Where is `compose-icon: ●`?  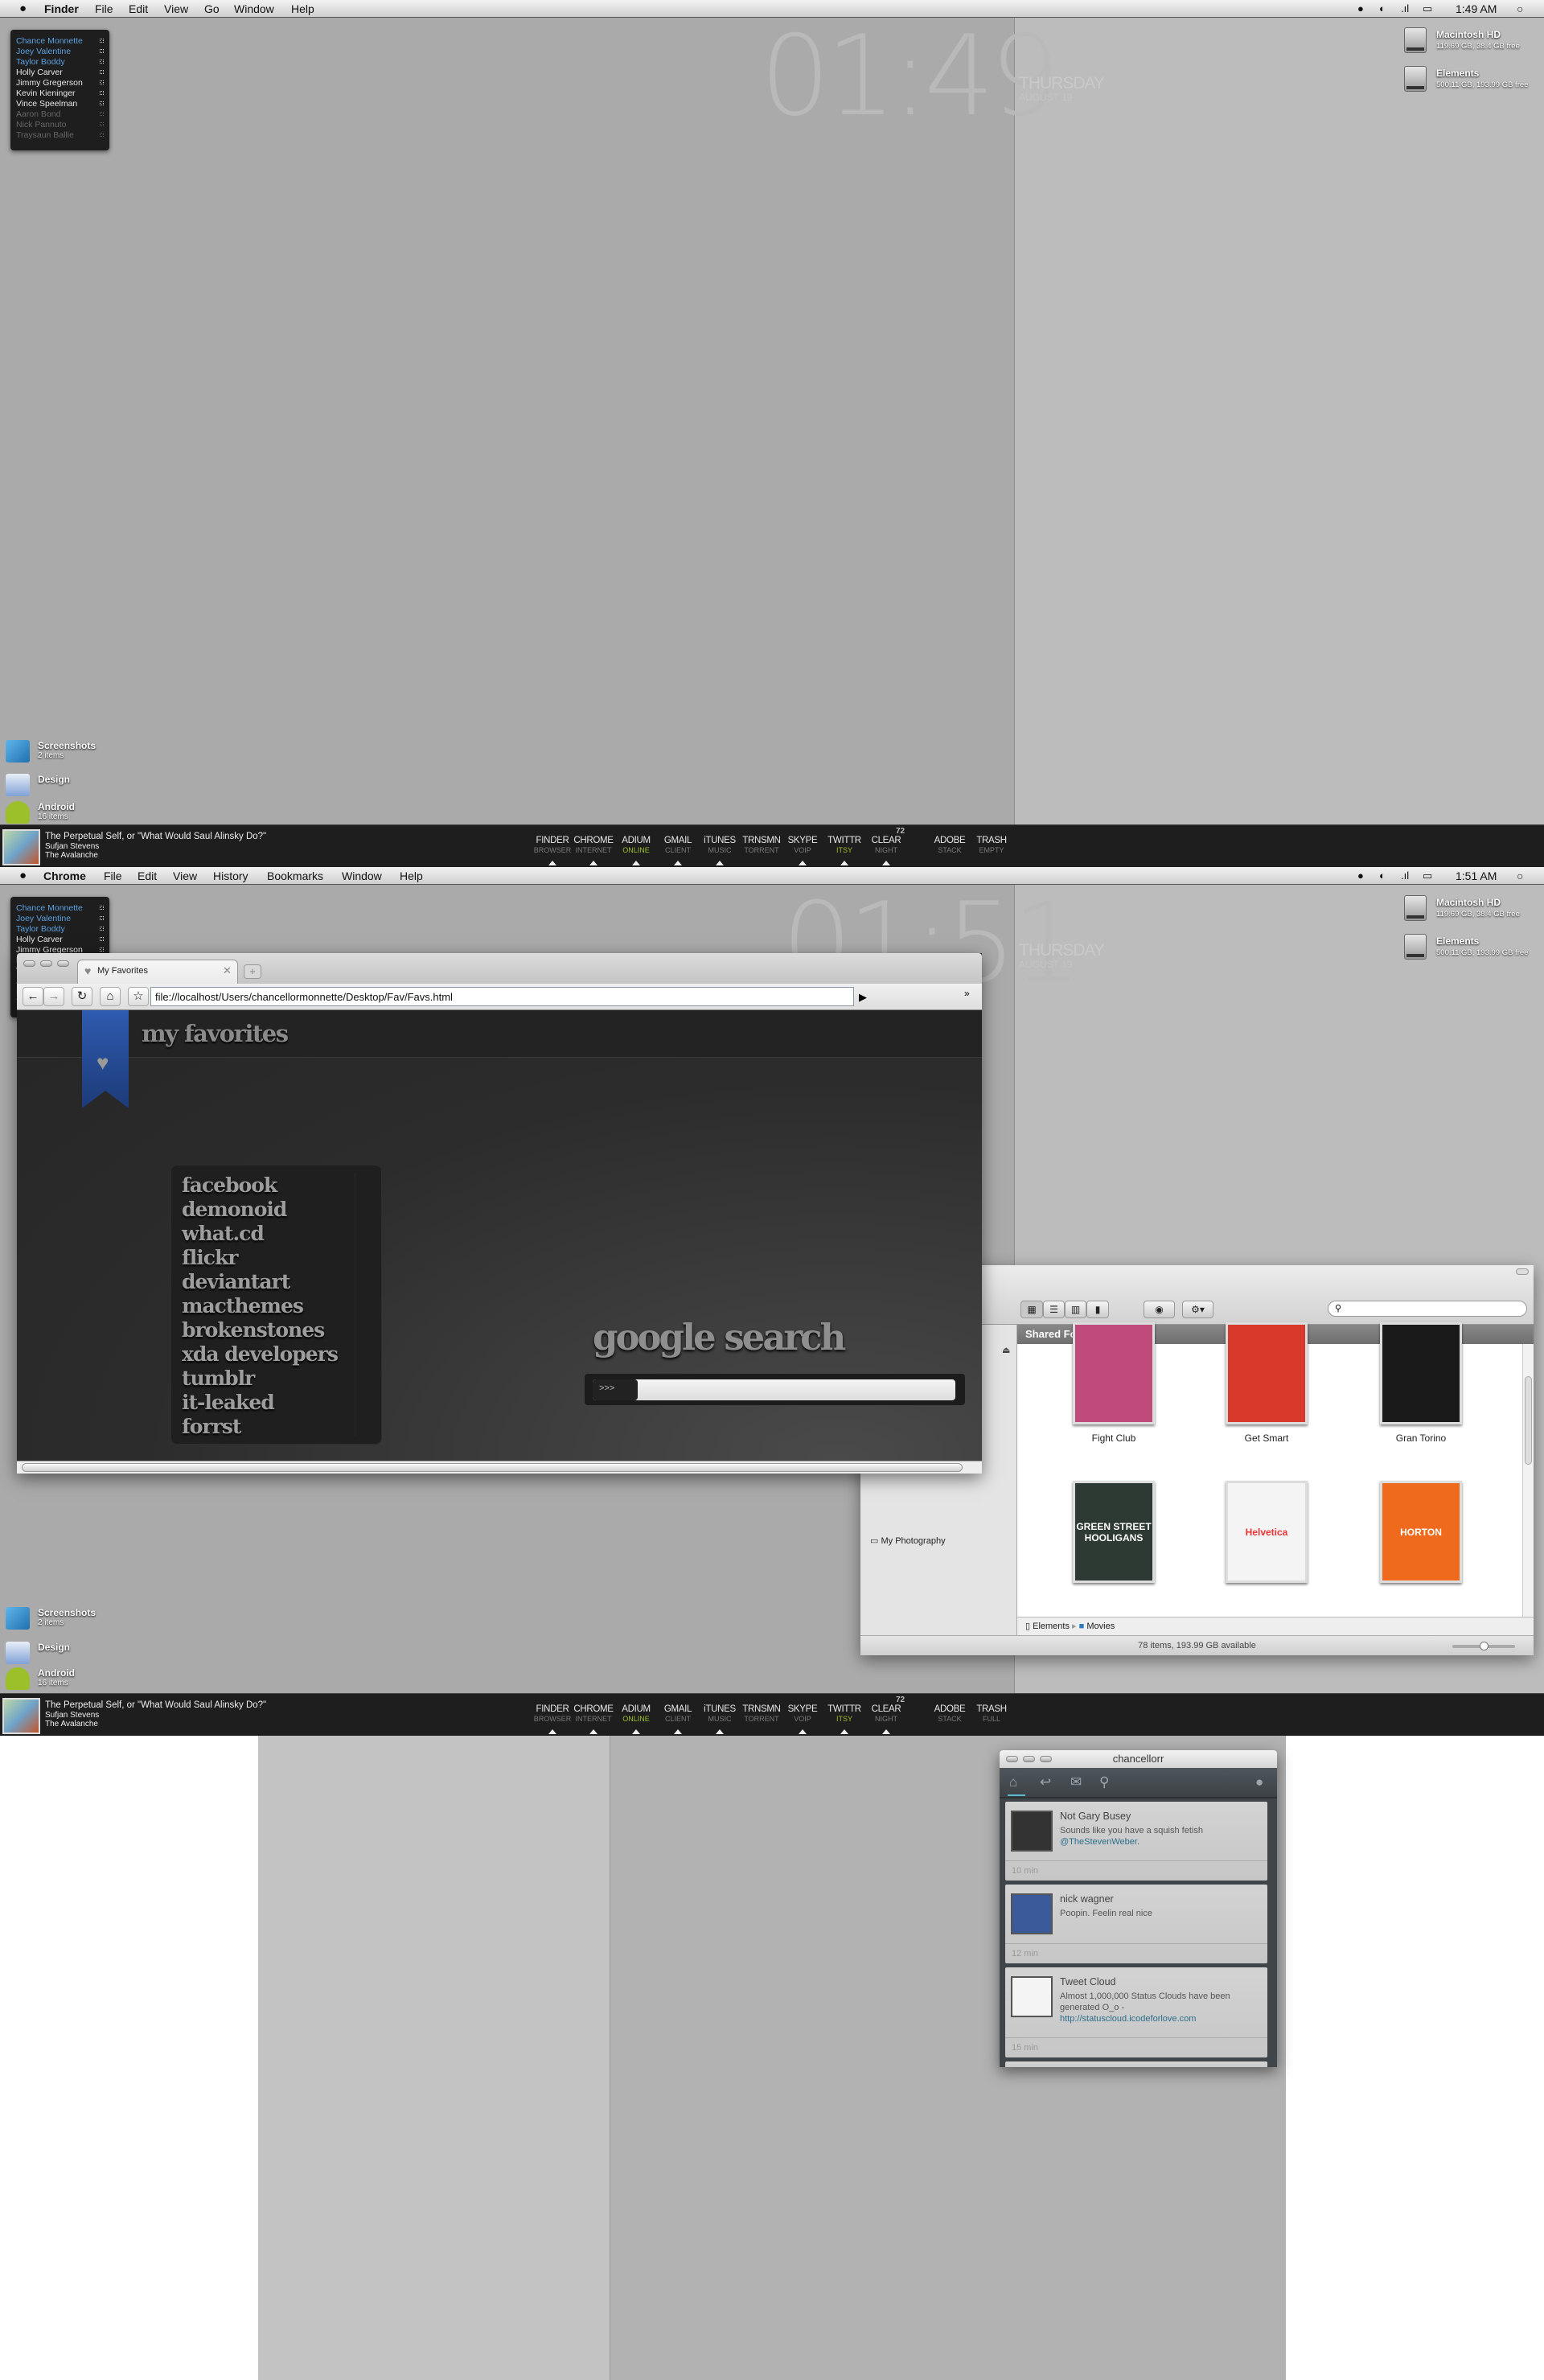 compose-icon: ● is located at coordinates (1259, 1782).